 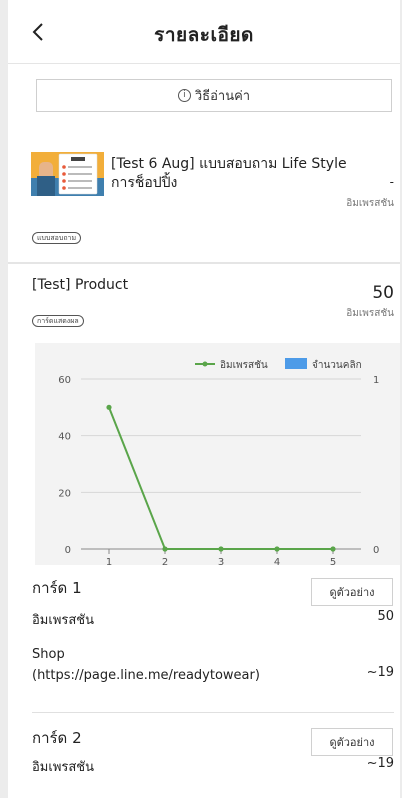 I want to click on y-left-tick-label: 20, so click(x=64, y=493).